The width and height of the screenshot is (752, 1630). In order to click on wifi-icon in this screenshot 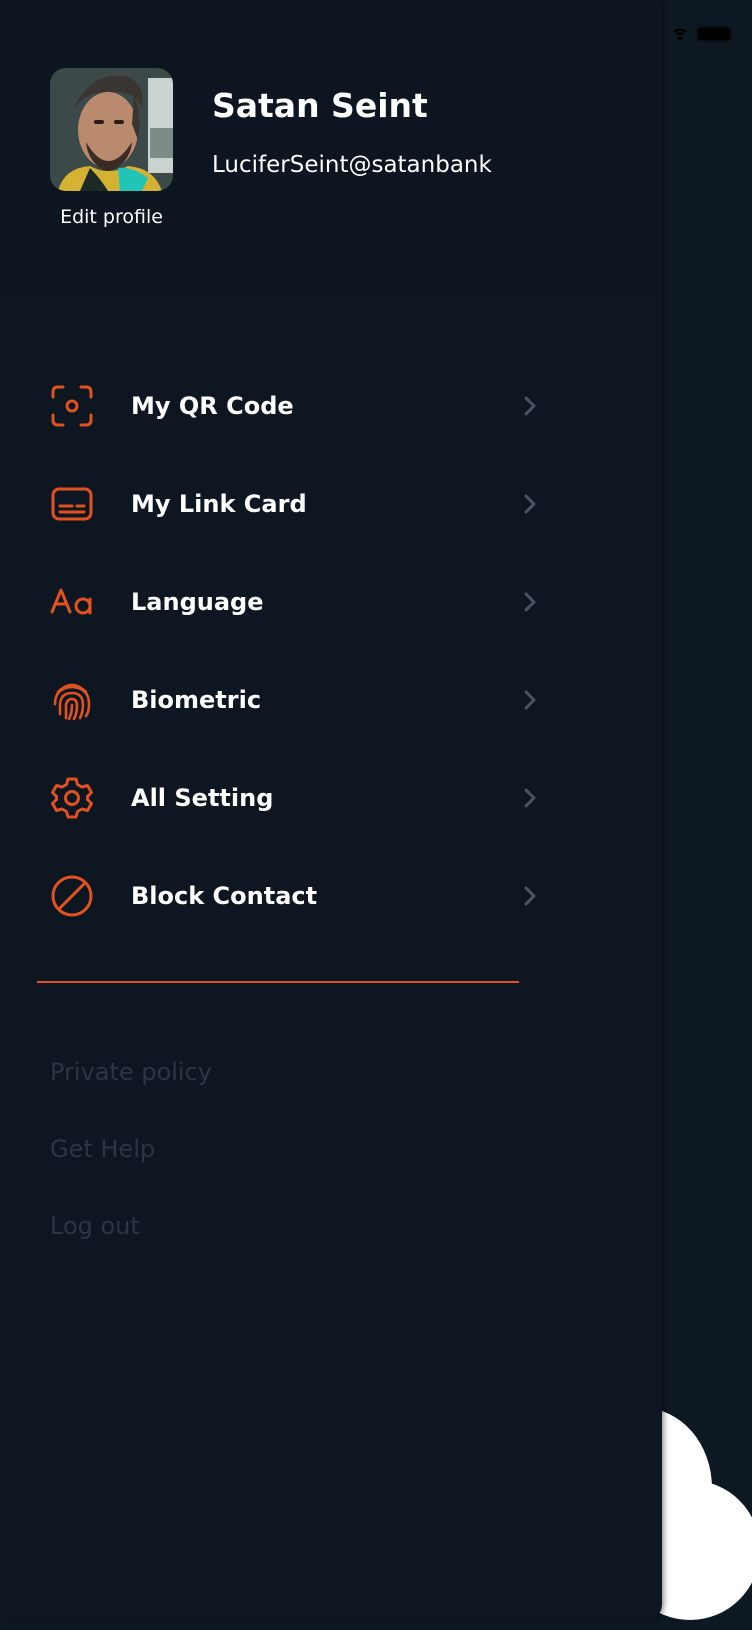, I will do `click(680, 34)`.